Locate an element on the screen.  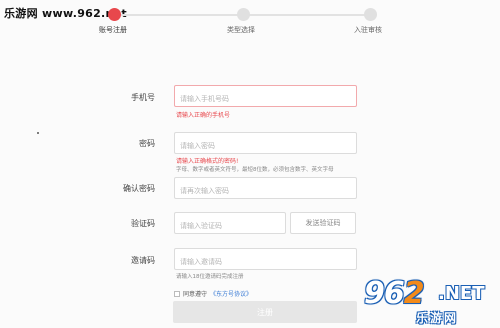
logo-main-right: 2 is located at coordinates (414, 293).